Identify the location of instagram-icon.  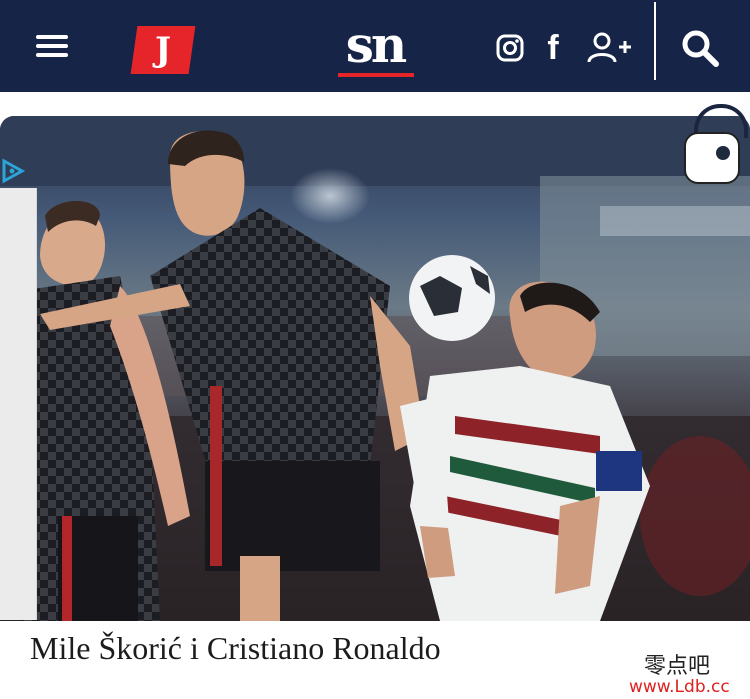
(510, 48).